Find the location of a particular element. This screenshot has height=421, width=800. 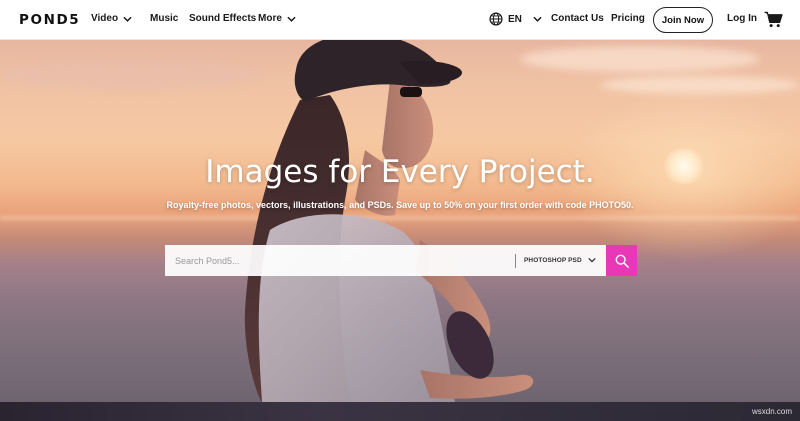

watermark: wsxdn.com is located at coordinates (772, 411).